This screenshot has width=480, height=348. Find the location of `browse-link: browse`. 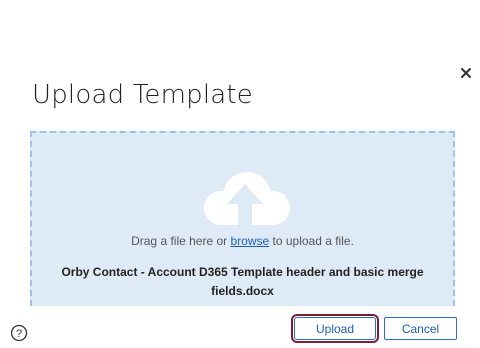

browse-link: browse is located at coordinates (249, 241).